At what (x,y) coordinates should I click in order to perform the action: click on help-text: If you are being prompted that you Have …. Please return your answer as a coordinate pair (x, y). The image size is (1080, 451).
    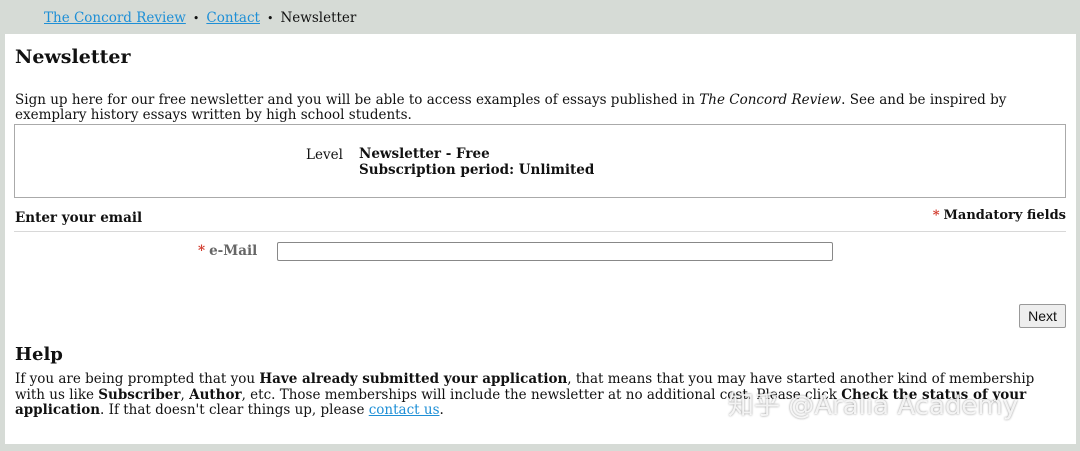
    Looking at the image, I should click on (537, 395).